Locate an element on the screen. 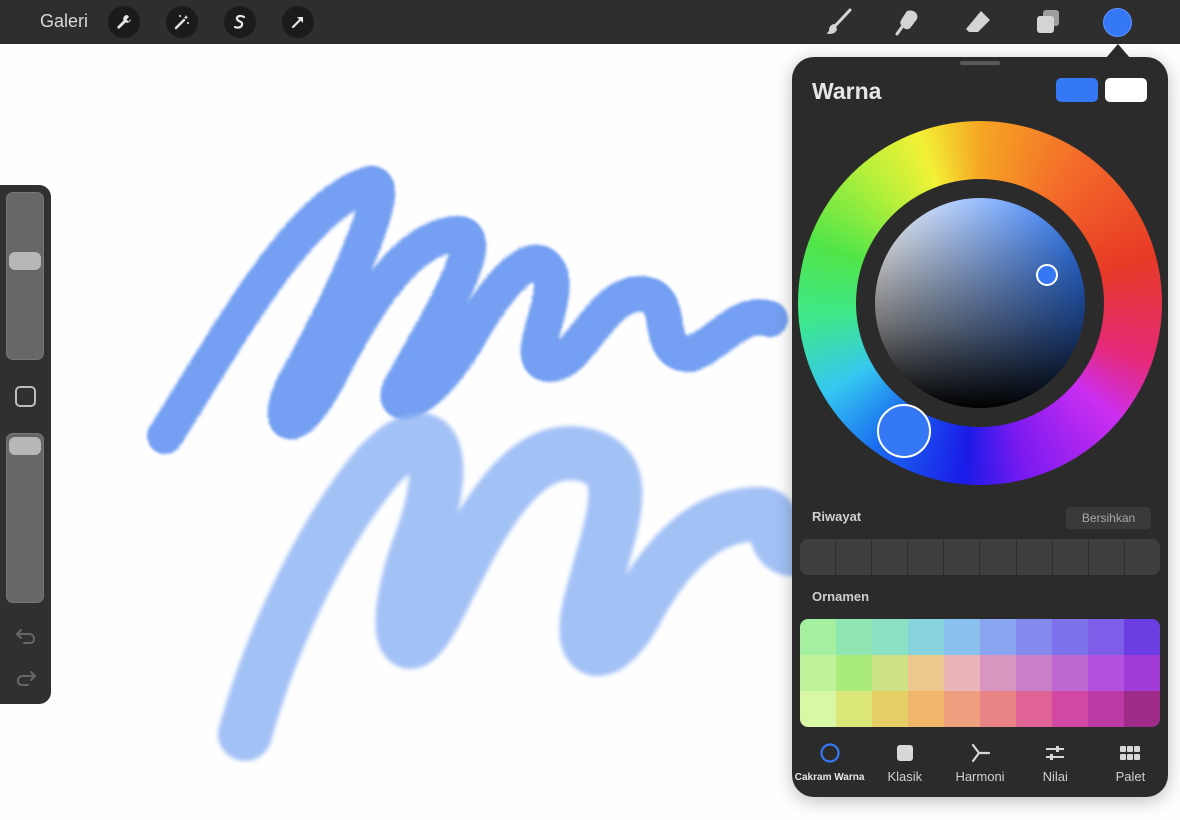 Image resolution: width=1180 pixels, height=820 pixels. panel-pointer is located at coordinates (1118, 51).